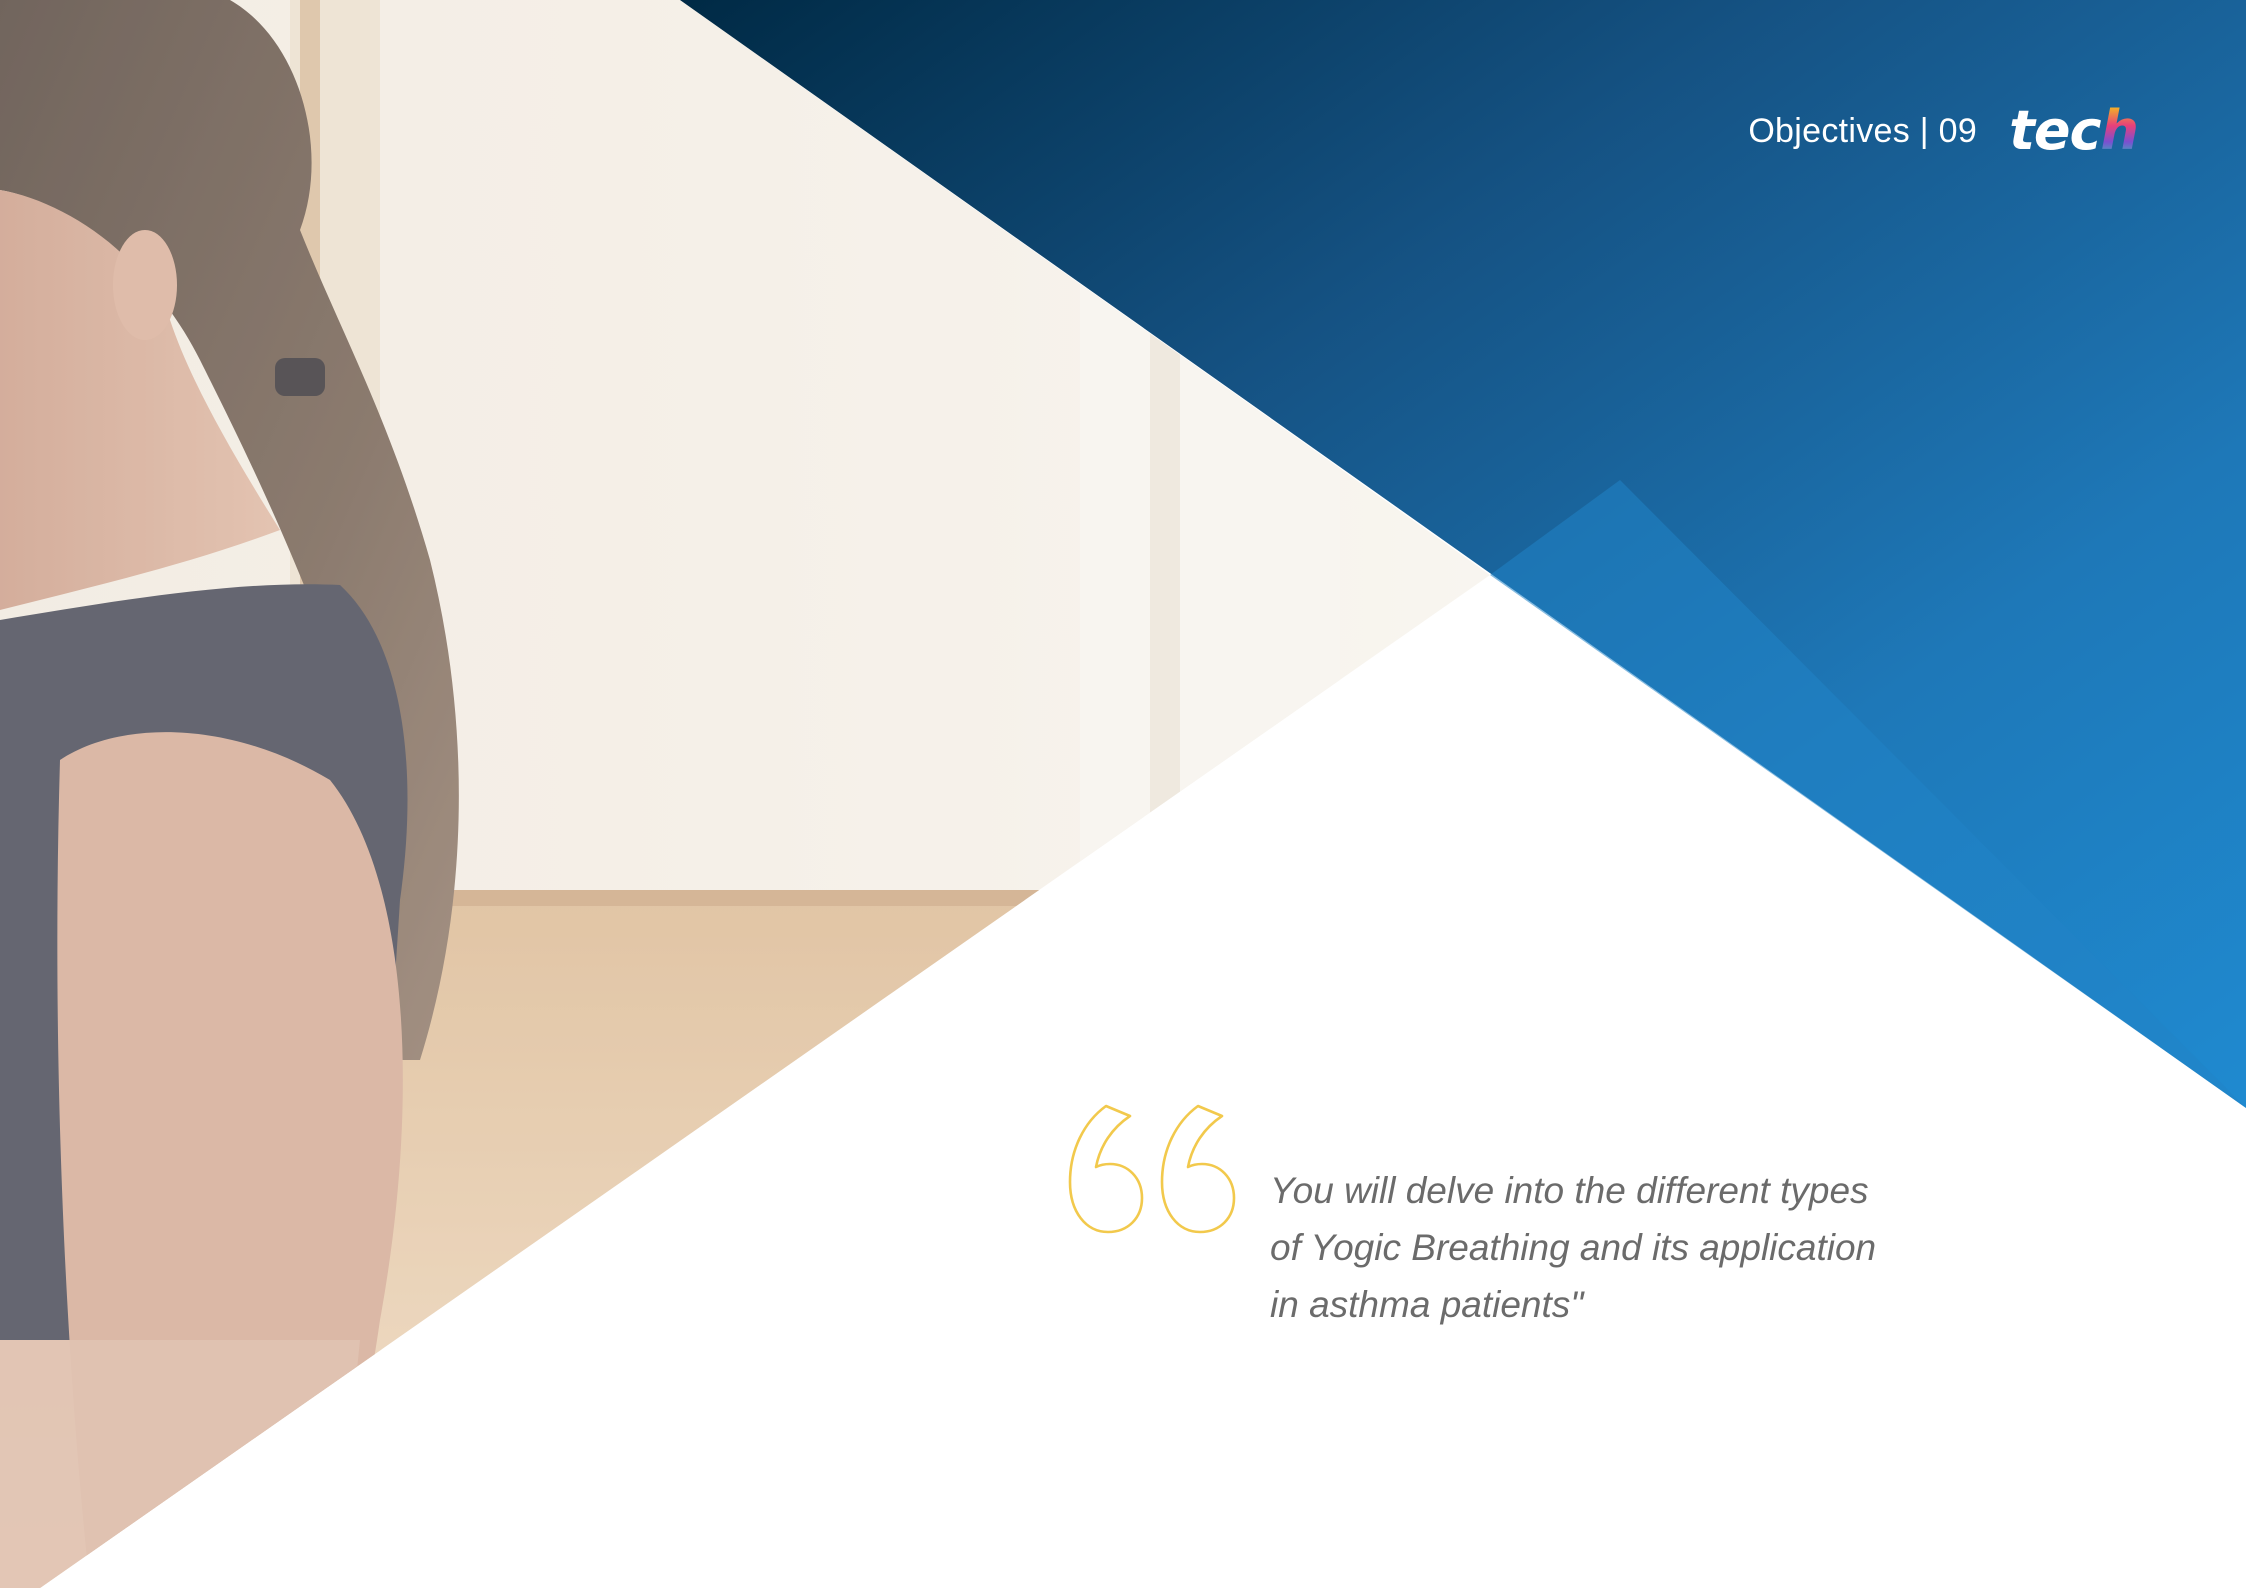 This screenshot has height=1588, width=2246. Describe the element at coordinates (2119, 130) in the screenshot. I see `logo-text-accent: h` at that location.